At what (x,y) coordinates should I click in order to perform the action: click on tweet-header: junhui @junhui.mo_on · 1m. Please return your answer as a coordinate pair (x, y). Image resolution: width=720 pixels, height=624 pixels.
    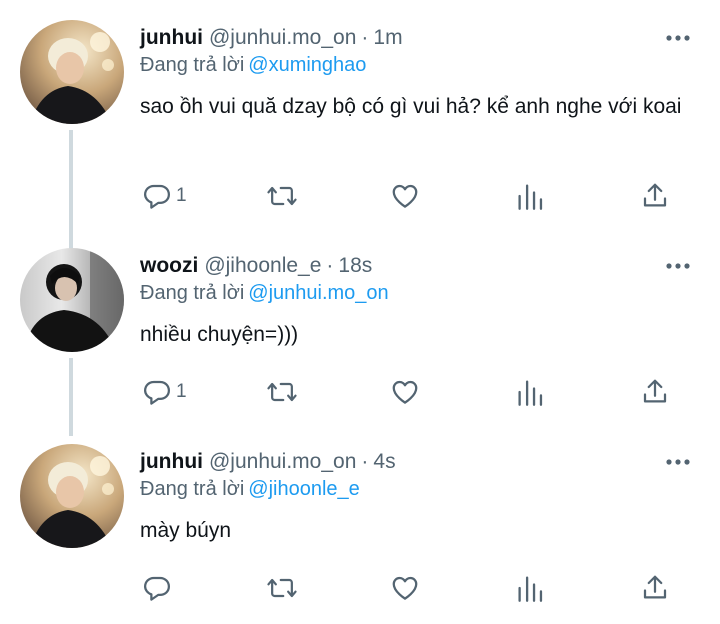
    Looking at the image, I should click on (271, 38).